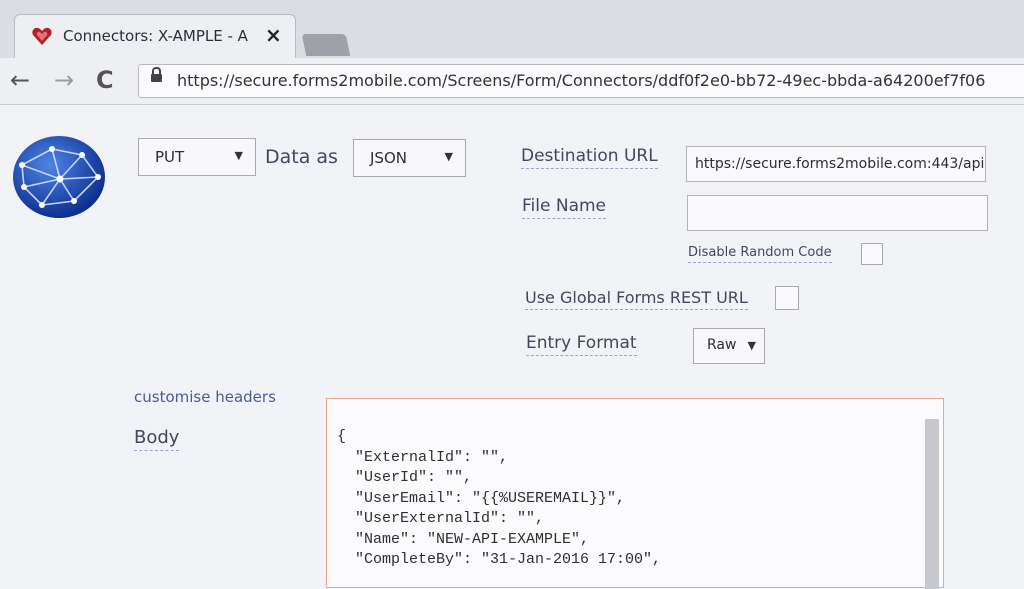 The image size is (1024, 589). I want to click on destination-url-label: Destination URL, so click(589, 157).